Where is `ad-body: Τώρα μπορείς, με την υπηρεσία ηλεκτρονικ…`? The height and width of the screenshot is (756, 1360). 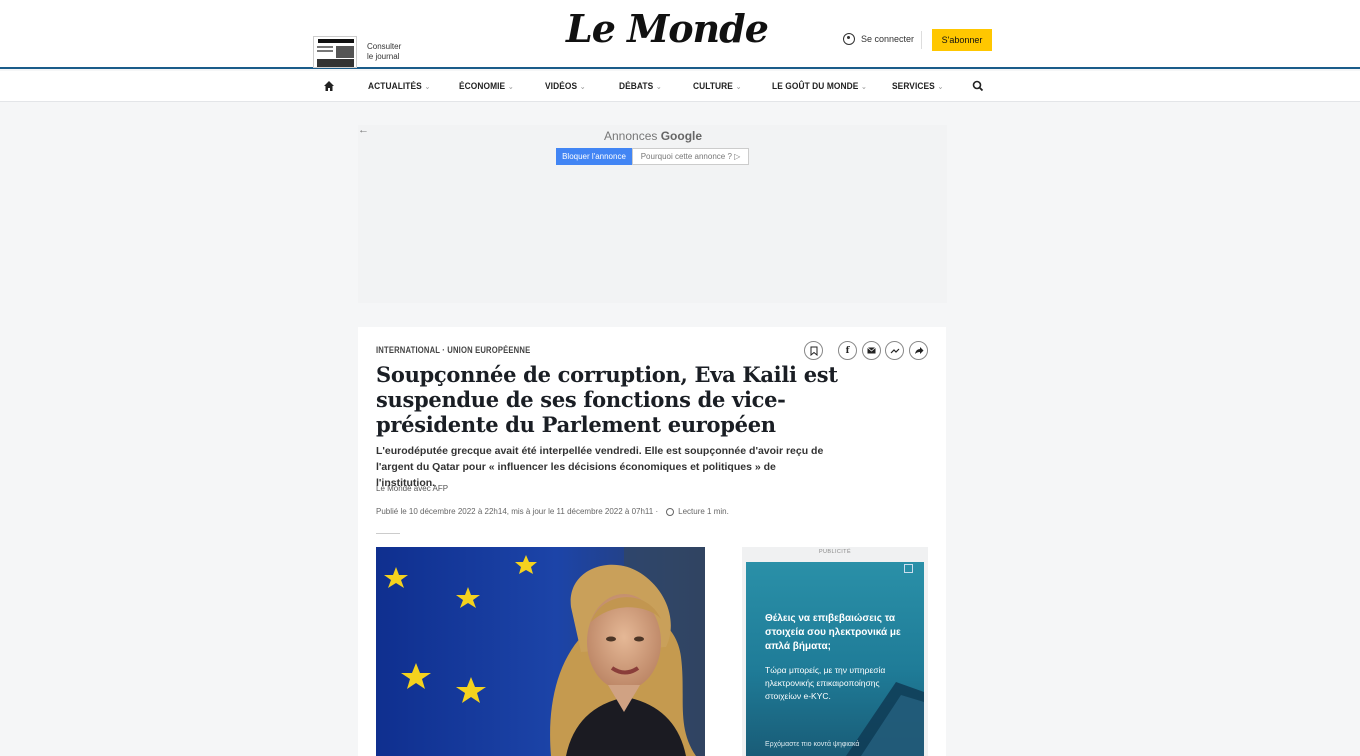 ad-body: Τώρα μπορείς, με την υπηρεσία ηλεκτρονικ… is located at coordinates (825, 683).